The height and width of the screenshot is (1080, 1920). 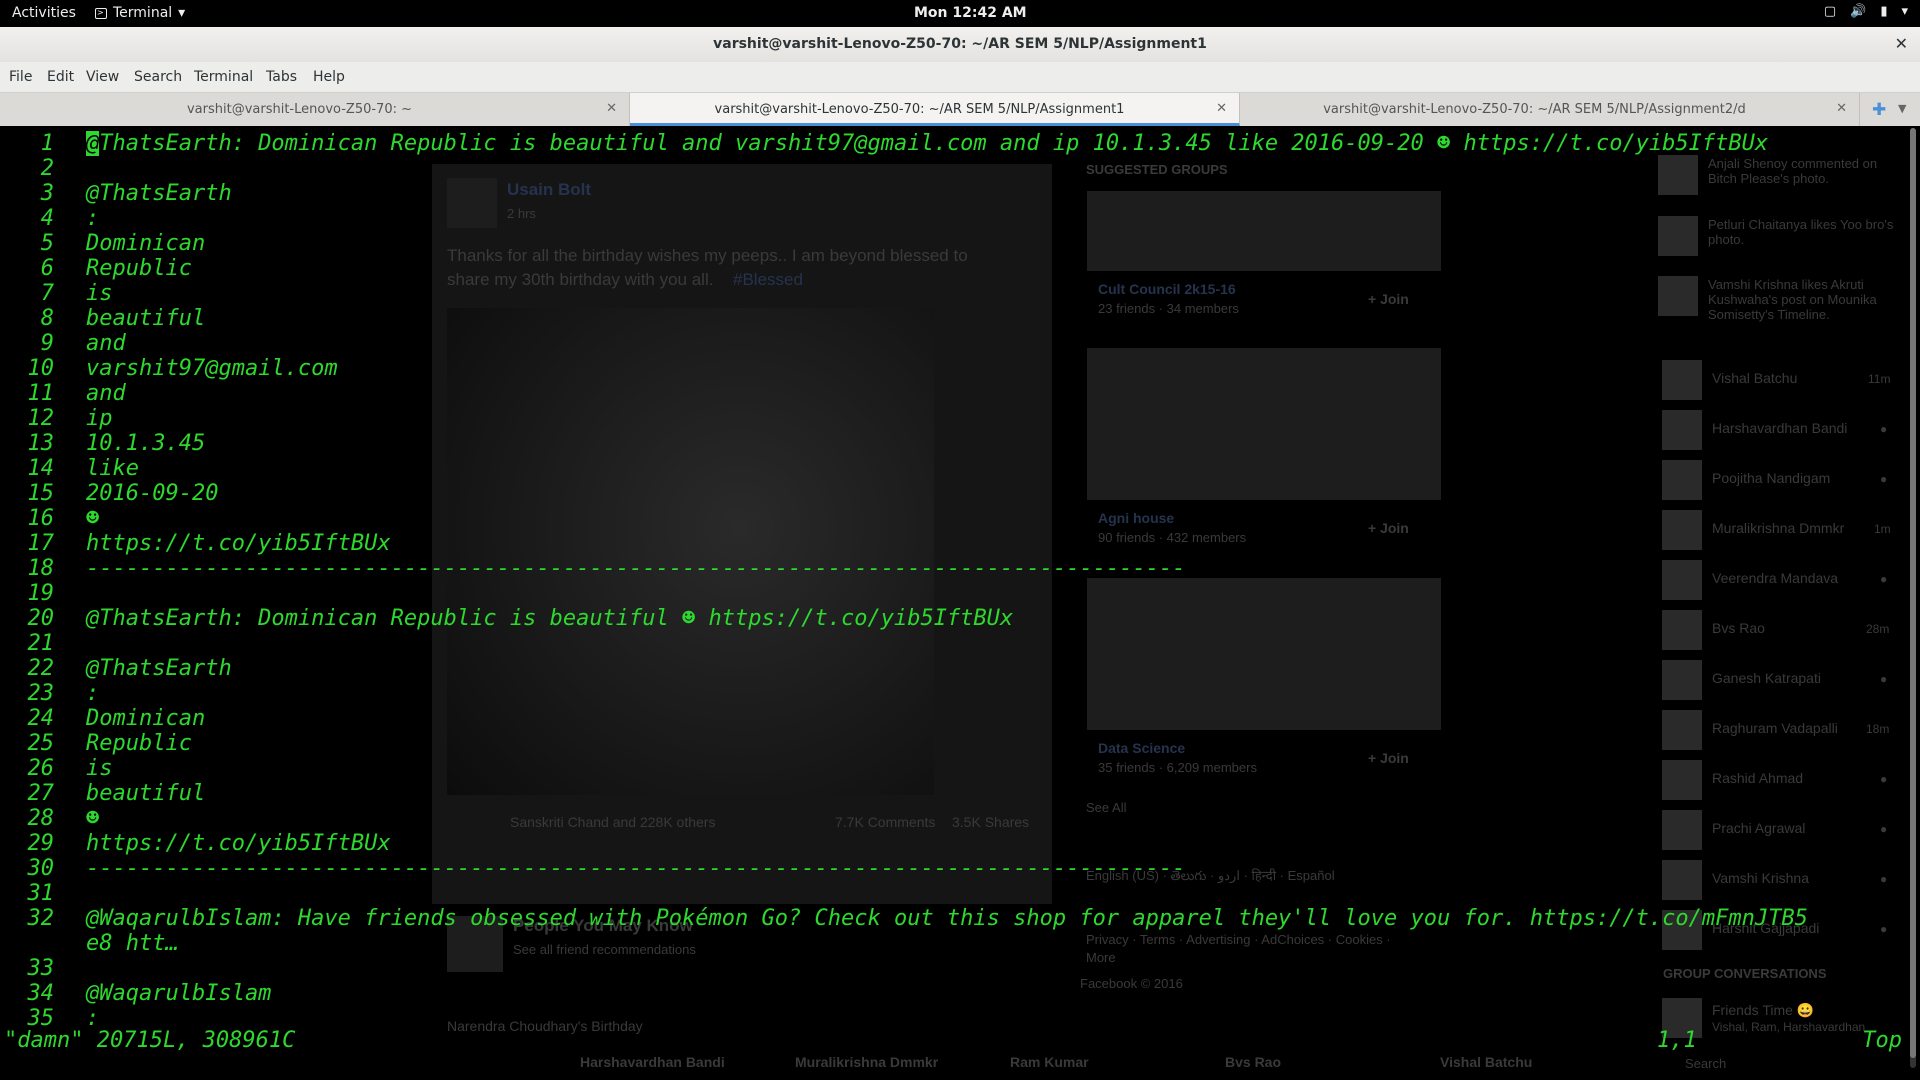 I want to click on line-text: Republic, so click(x=139, y=743).